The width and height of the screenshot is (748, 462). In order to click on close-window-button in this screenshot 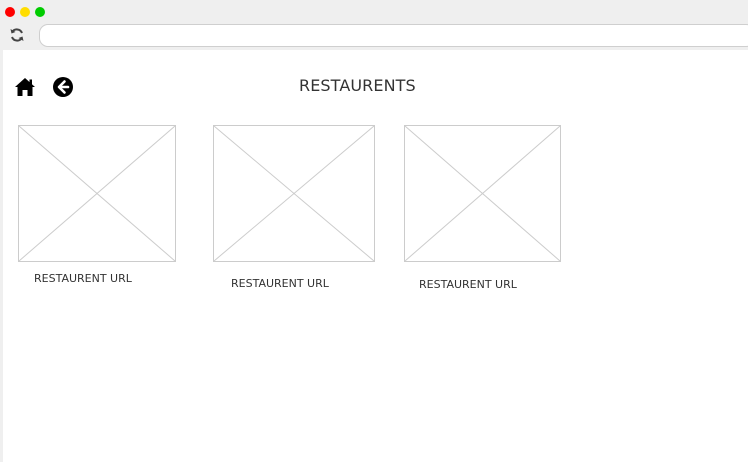, I will do `click(10, 12)`.